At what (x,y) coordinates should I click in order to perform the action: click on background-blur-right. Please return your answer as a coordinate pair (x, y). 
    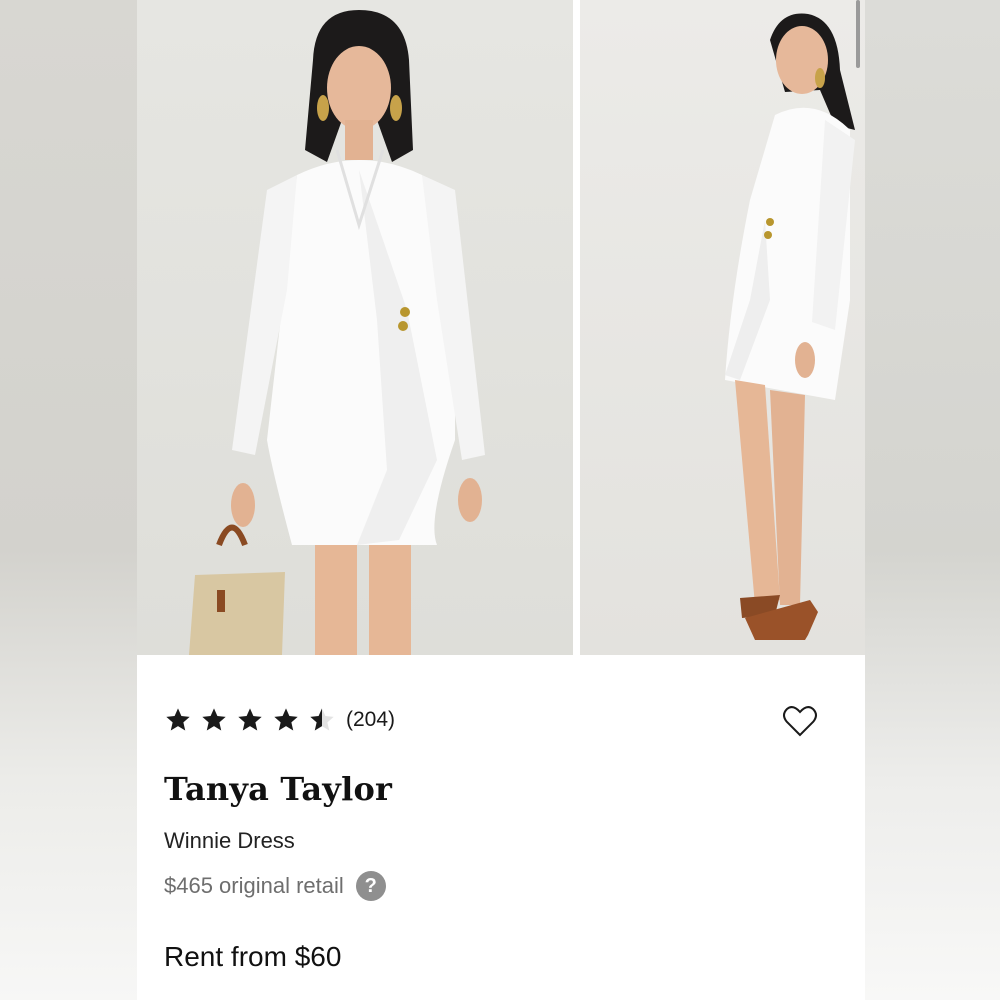
    Looking at the image, I should click on (932, 500).